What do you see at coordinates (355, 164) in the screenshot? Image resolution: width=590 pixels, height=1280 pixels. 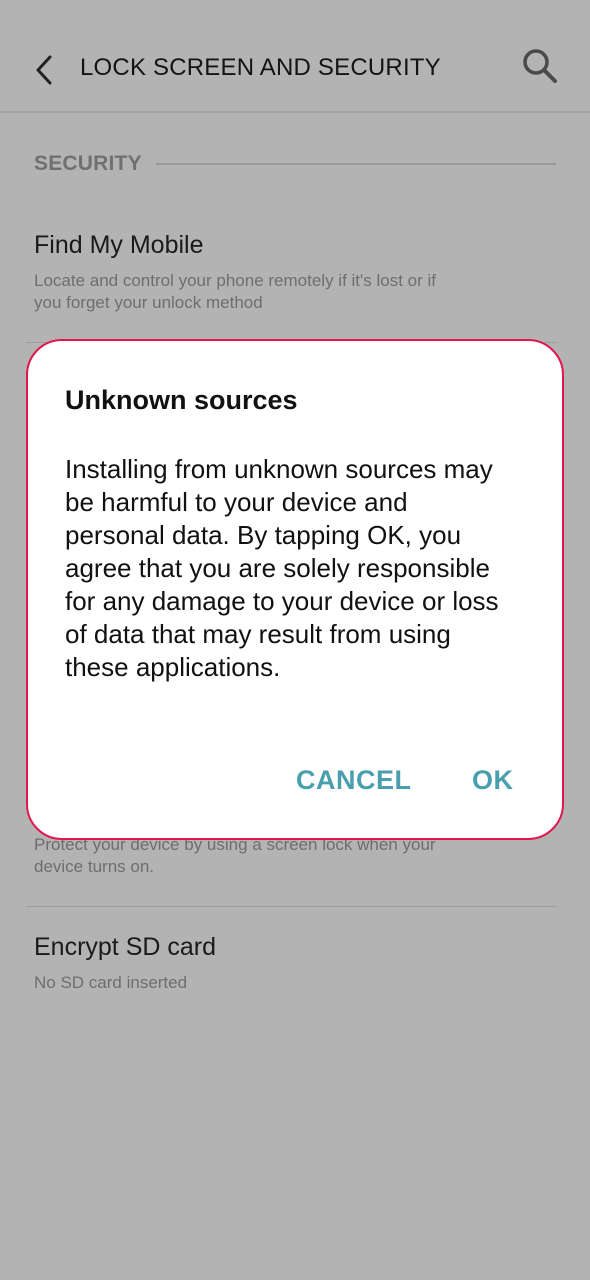 I see `section-divider` at bounding box center [355, 164].